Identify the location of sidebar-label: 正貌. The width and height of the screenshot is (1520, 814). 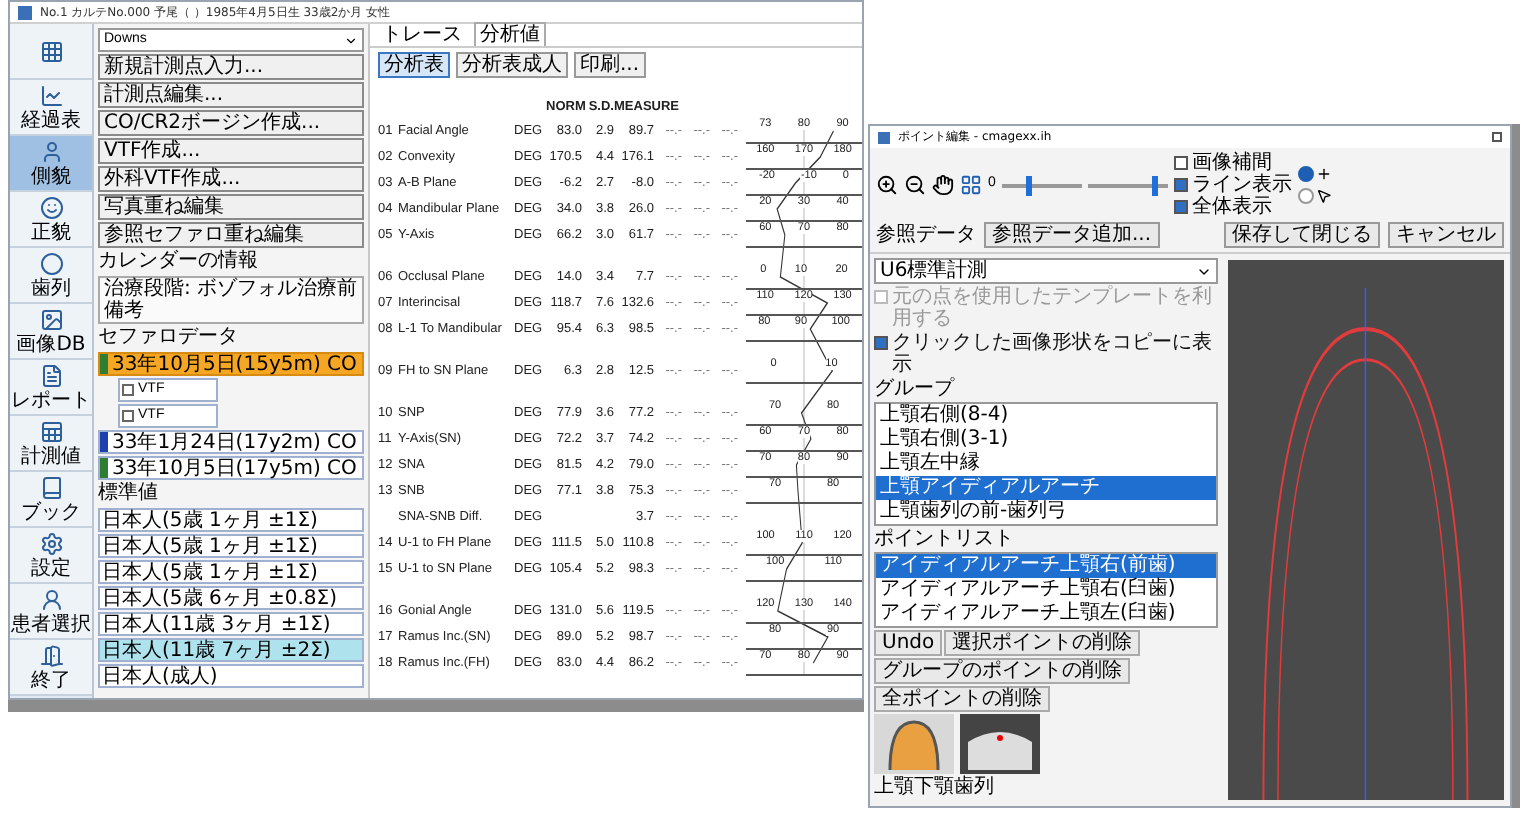
(51, 232).